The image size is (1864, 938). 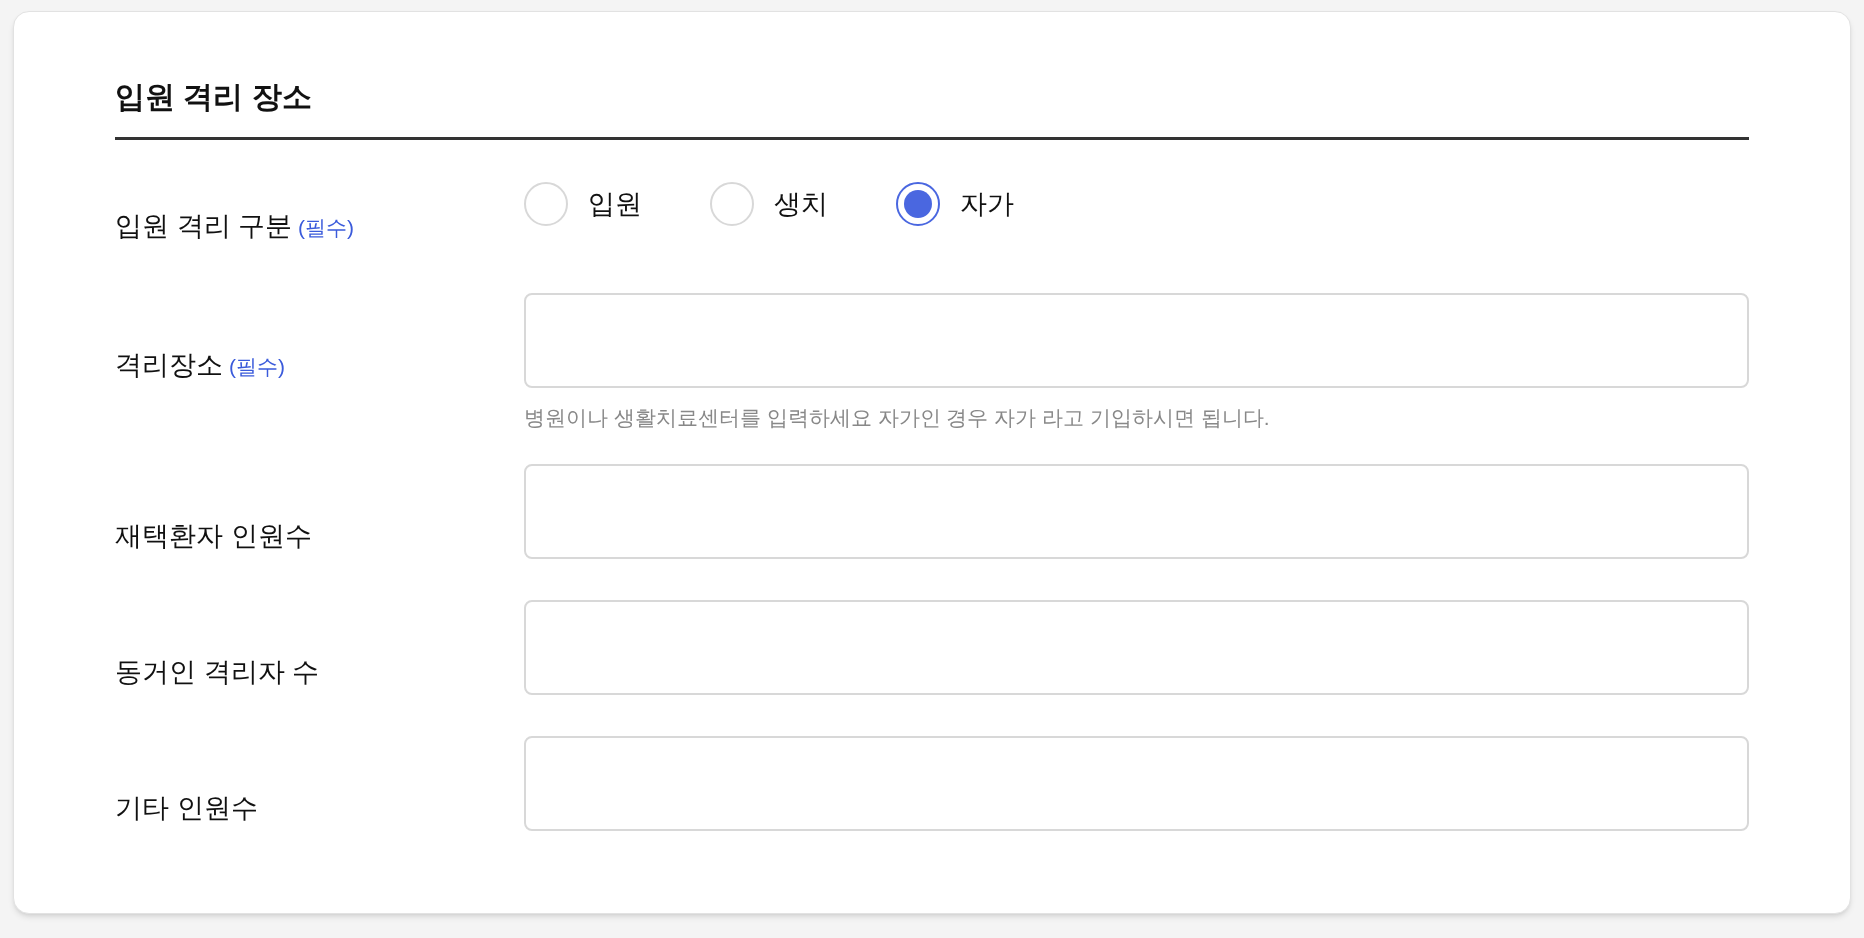 What do you see at coordinates (203, 226) in the screenshot?
I see `field-label: 입원 격리 구분` at bounding box center [203, 226].